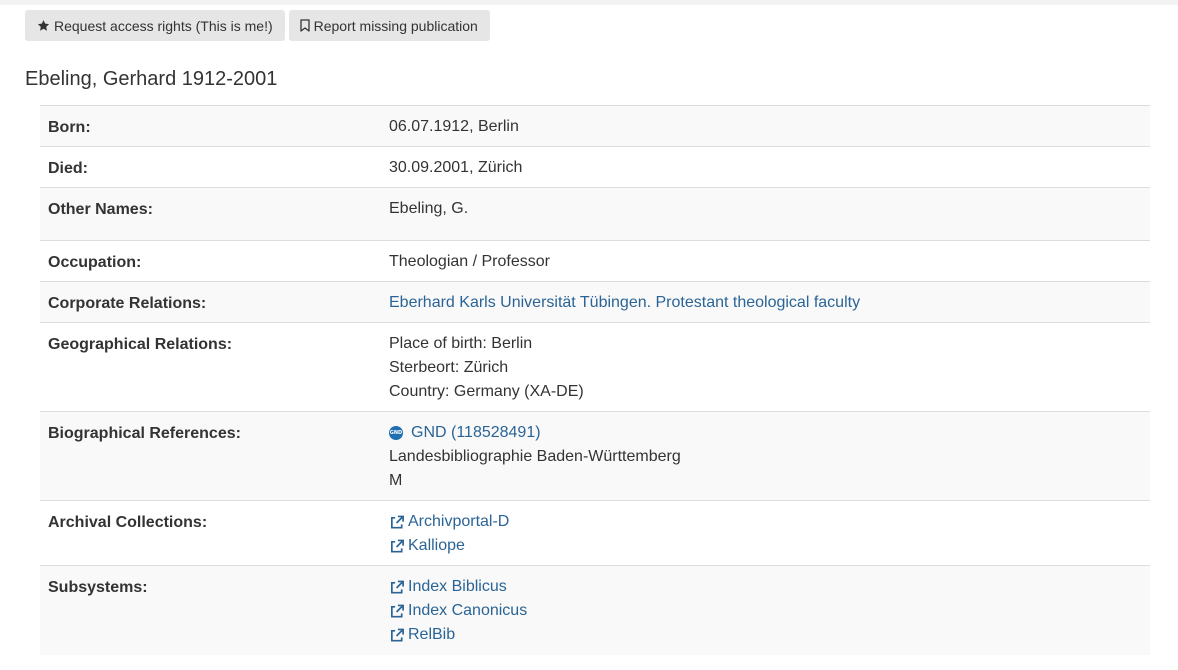  Describe the element at coordinates (535, 456) in the screenshot. I see `landesbibliographie-text: Landesbibliographie Baden-Württemberg` at that location.